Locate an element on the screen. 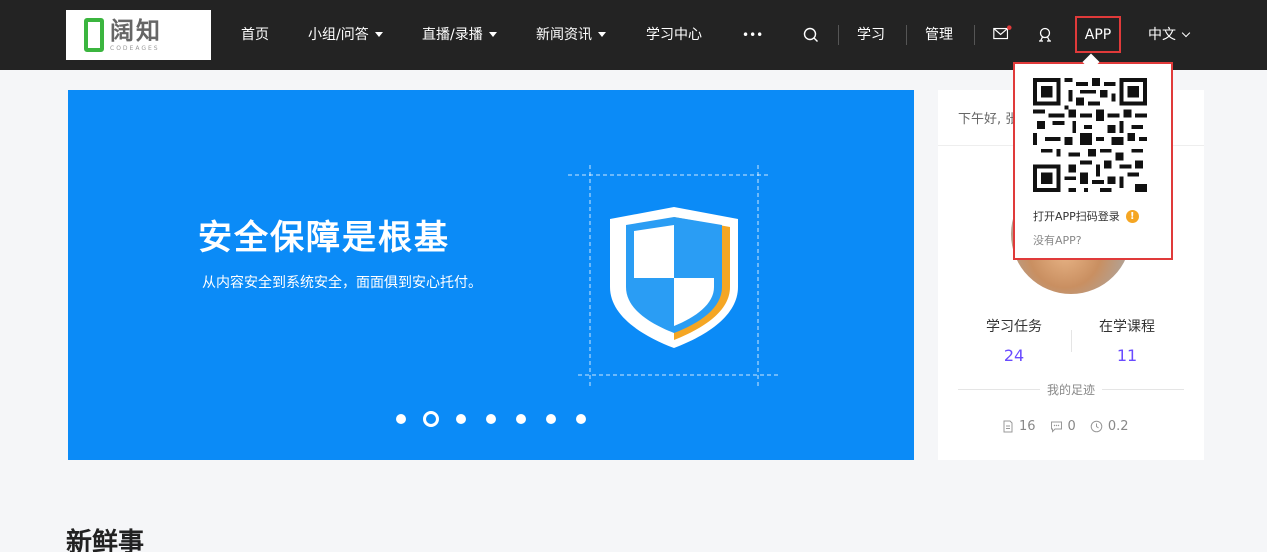  tasks-value: 24 is located at coordinates (1014, 355).